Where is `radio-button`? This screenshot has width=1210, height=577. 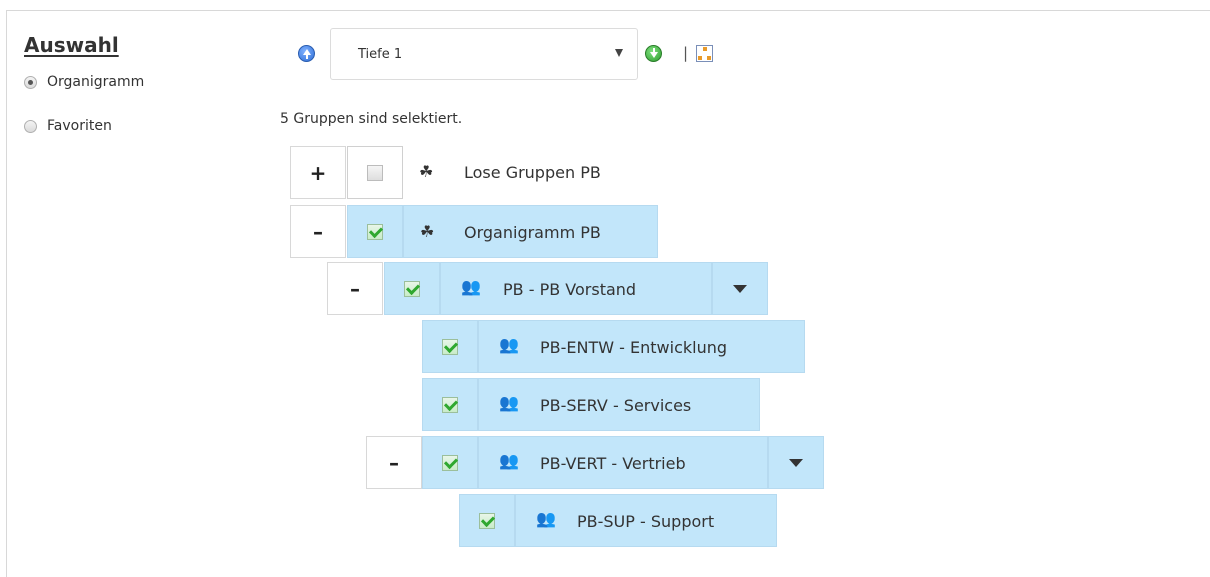 radio-button is located at coordinates (30, 126).